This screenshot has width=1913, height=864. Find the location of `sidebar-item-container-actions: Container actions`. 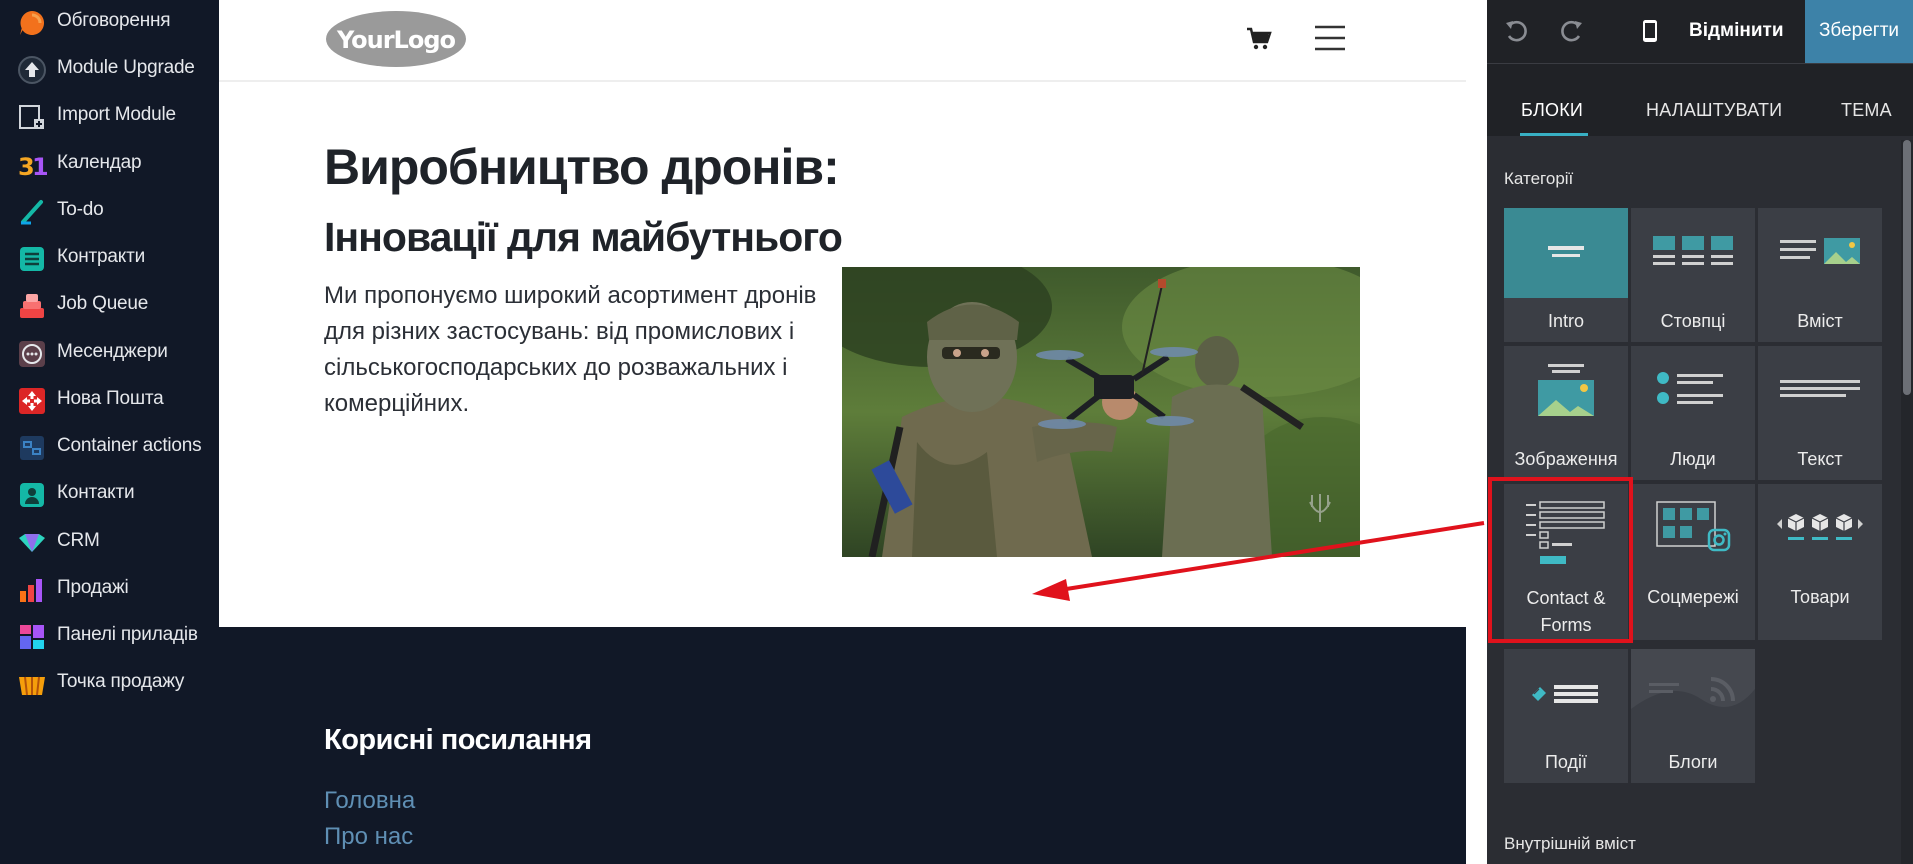

sidebar-item-container-actions: Container actions is located at coordinates (109, 447).